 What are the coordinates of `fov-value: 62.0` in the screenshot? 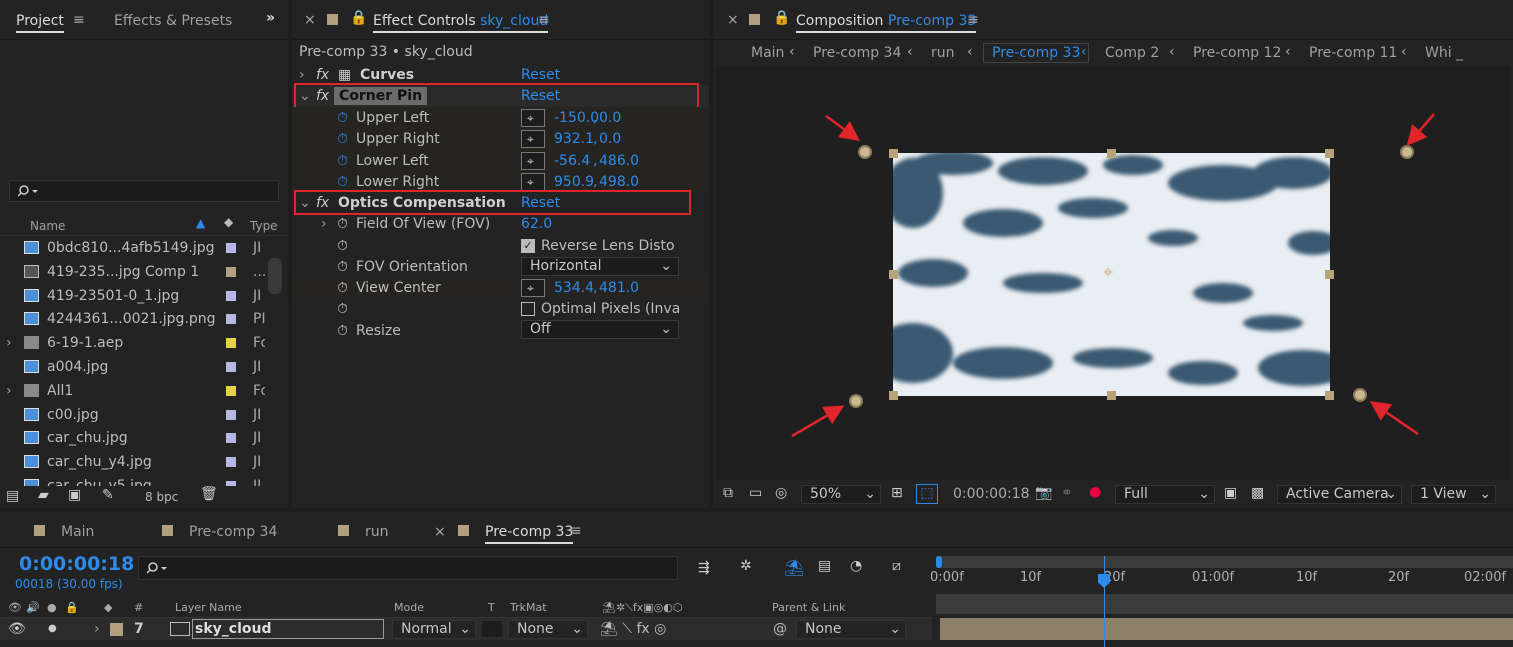 It's located at (536, 224).